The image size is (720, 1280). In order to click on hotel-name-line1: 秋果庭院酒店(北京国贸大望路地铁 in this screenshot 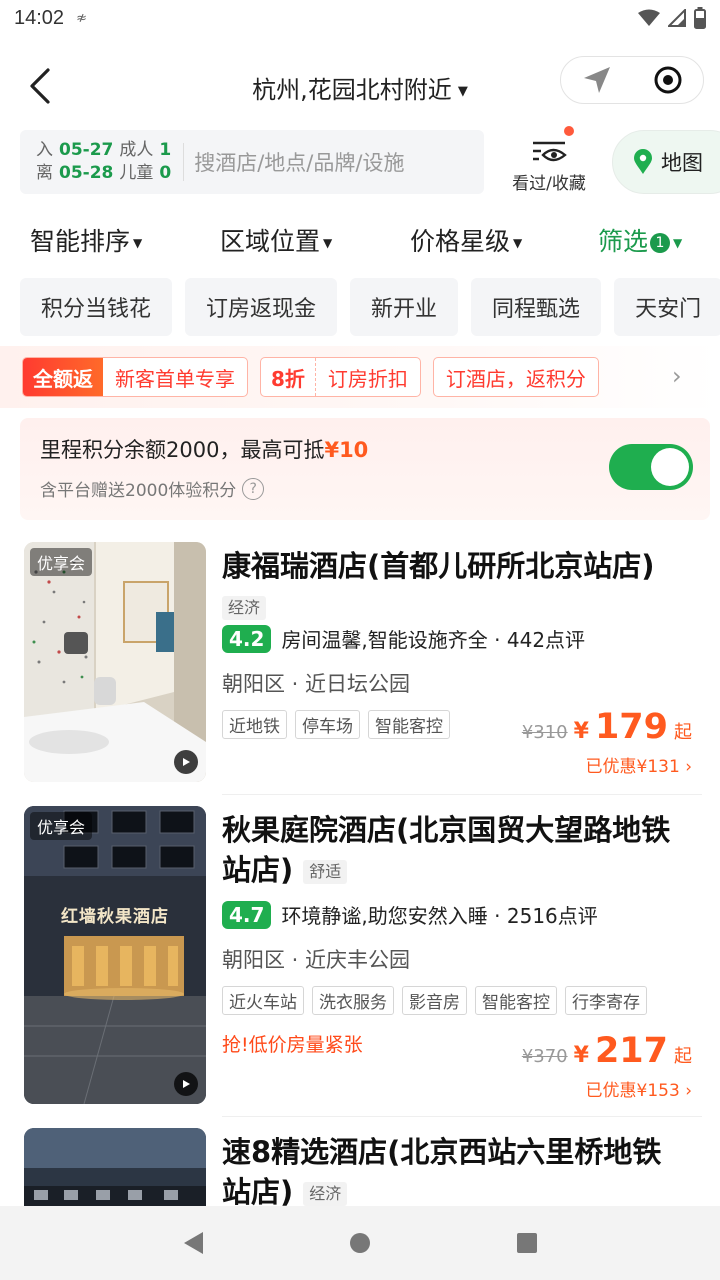, I will do `click(446, 830)`.